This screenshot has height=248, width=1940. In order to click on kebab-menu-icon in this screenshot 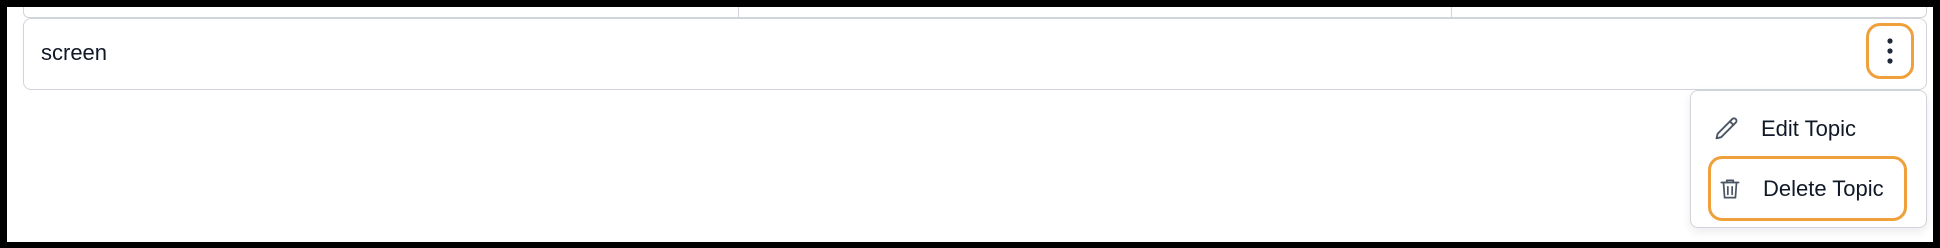, I will do `click(1890, 51)`.